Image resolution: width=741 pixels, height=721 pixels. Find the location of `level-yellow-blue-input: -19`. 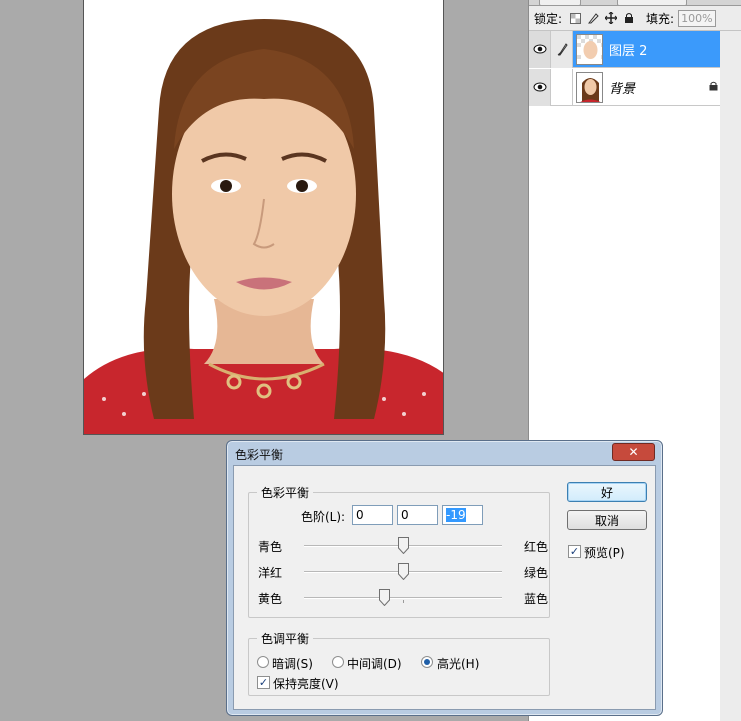

level-yellow-blue-input: -19 is located at coordinates (462, 515).